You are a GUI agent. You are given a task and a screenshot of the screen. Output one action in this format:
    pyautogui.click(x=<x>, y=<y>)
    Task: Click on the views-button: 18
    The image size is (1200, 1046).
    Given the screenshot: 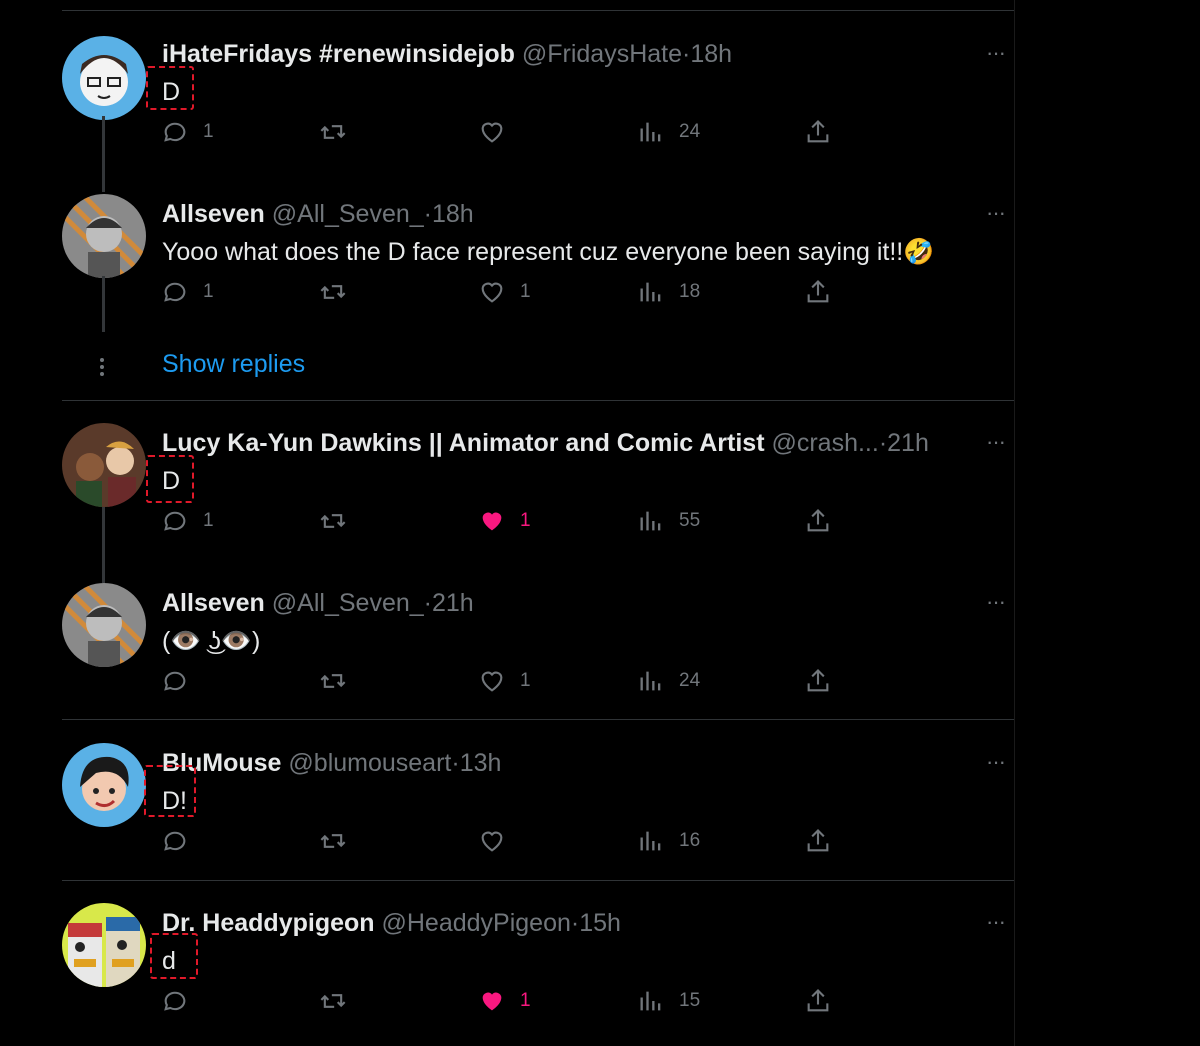 What is the action you would take?
    pyautogui.click(x=668, y=292)
    